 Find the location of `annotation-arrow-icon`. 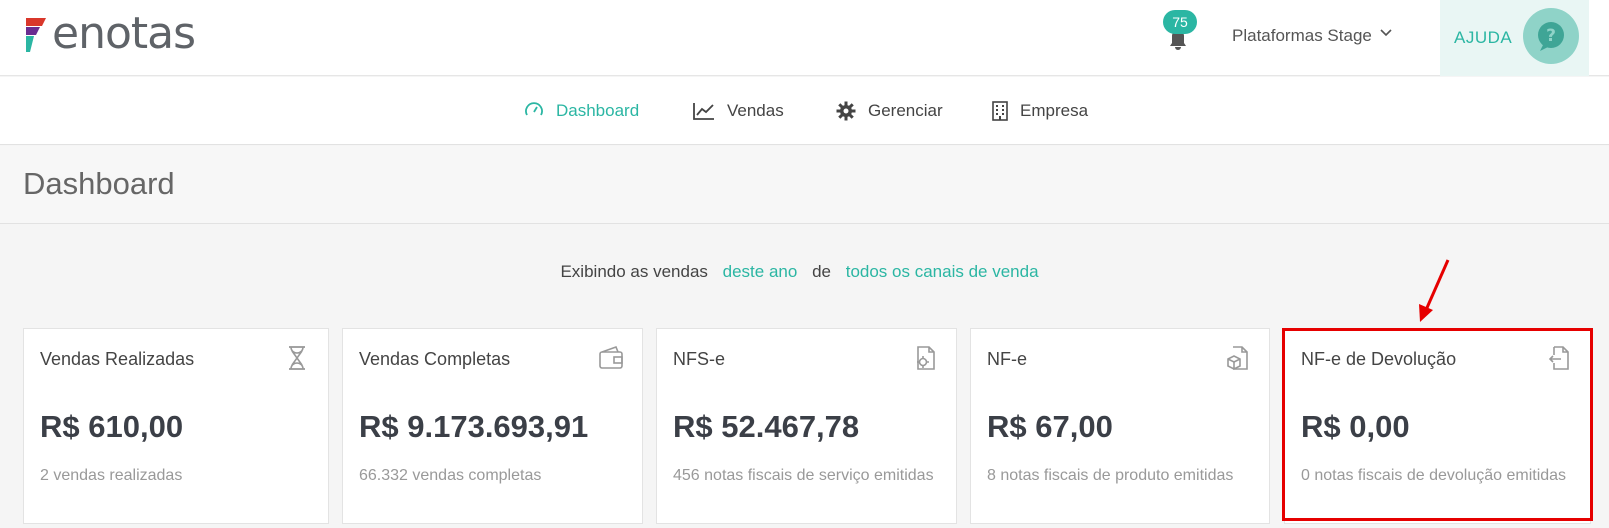

annotation-arrow-icon is located at coordinates (1434, 290).